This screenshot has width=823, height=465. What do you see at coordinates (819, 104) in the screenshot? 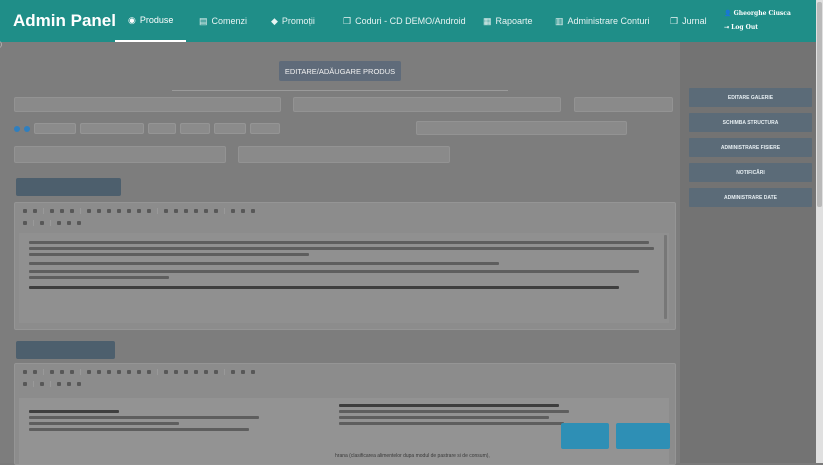
I see `page-scrollbar-thumb` at bounding box center [819, 104].